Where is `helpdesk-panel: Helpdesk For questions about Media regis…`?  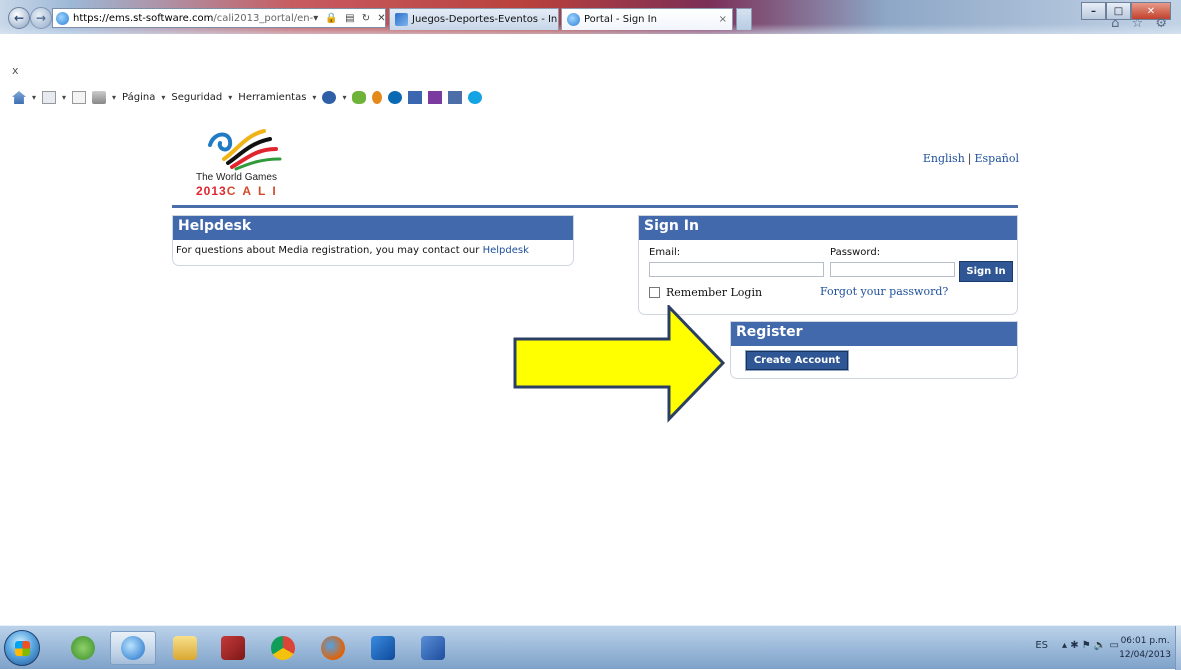
helpdesk-panel: Helpdesk For questions about Media regis… is located at coordinates (373, 240).